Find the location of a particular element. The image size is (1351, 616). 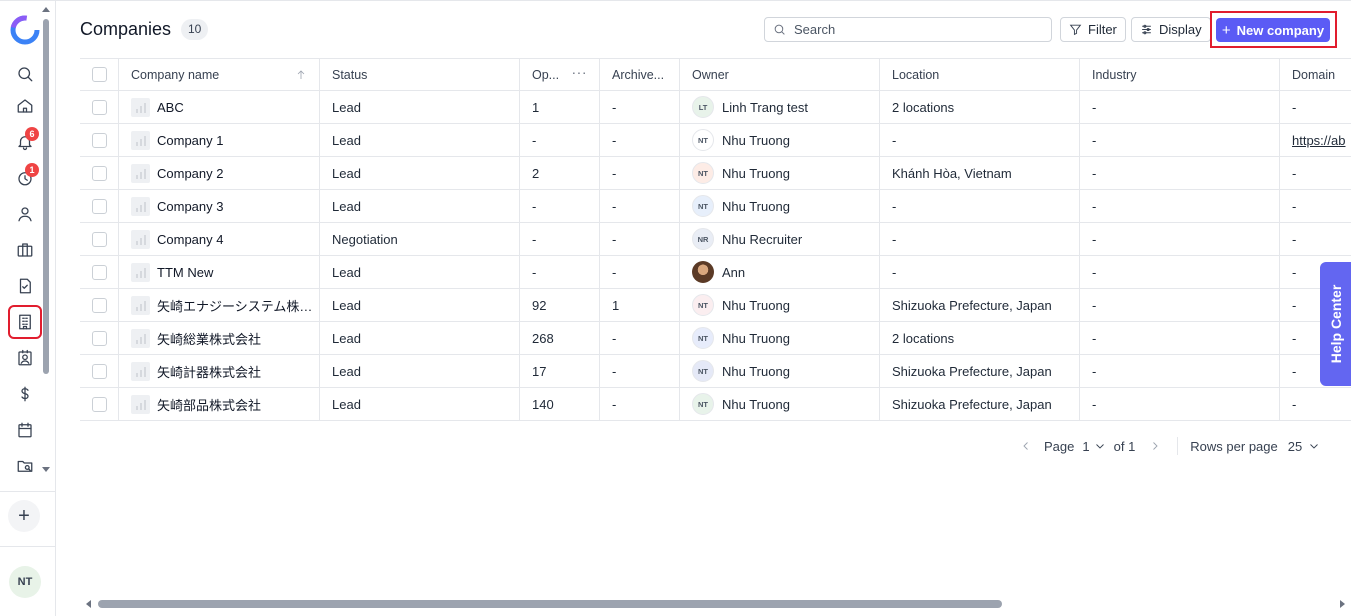

company-name-cell: 矢崎部品株式会社 is located at coordinates (219, 404).